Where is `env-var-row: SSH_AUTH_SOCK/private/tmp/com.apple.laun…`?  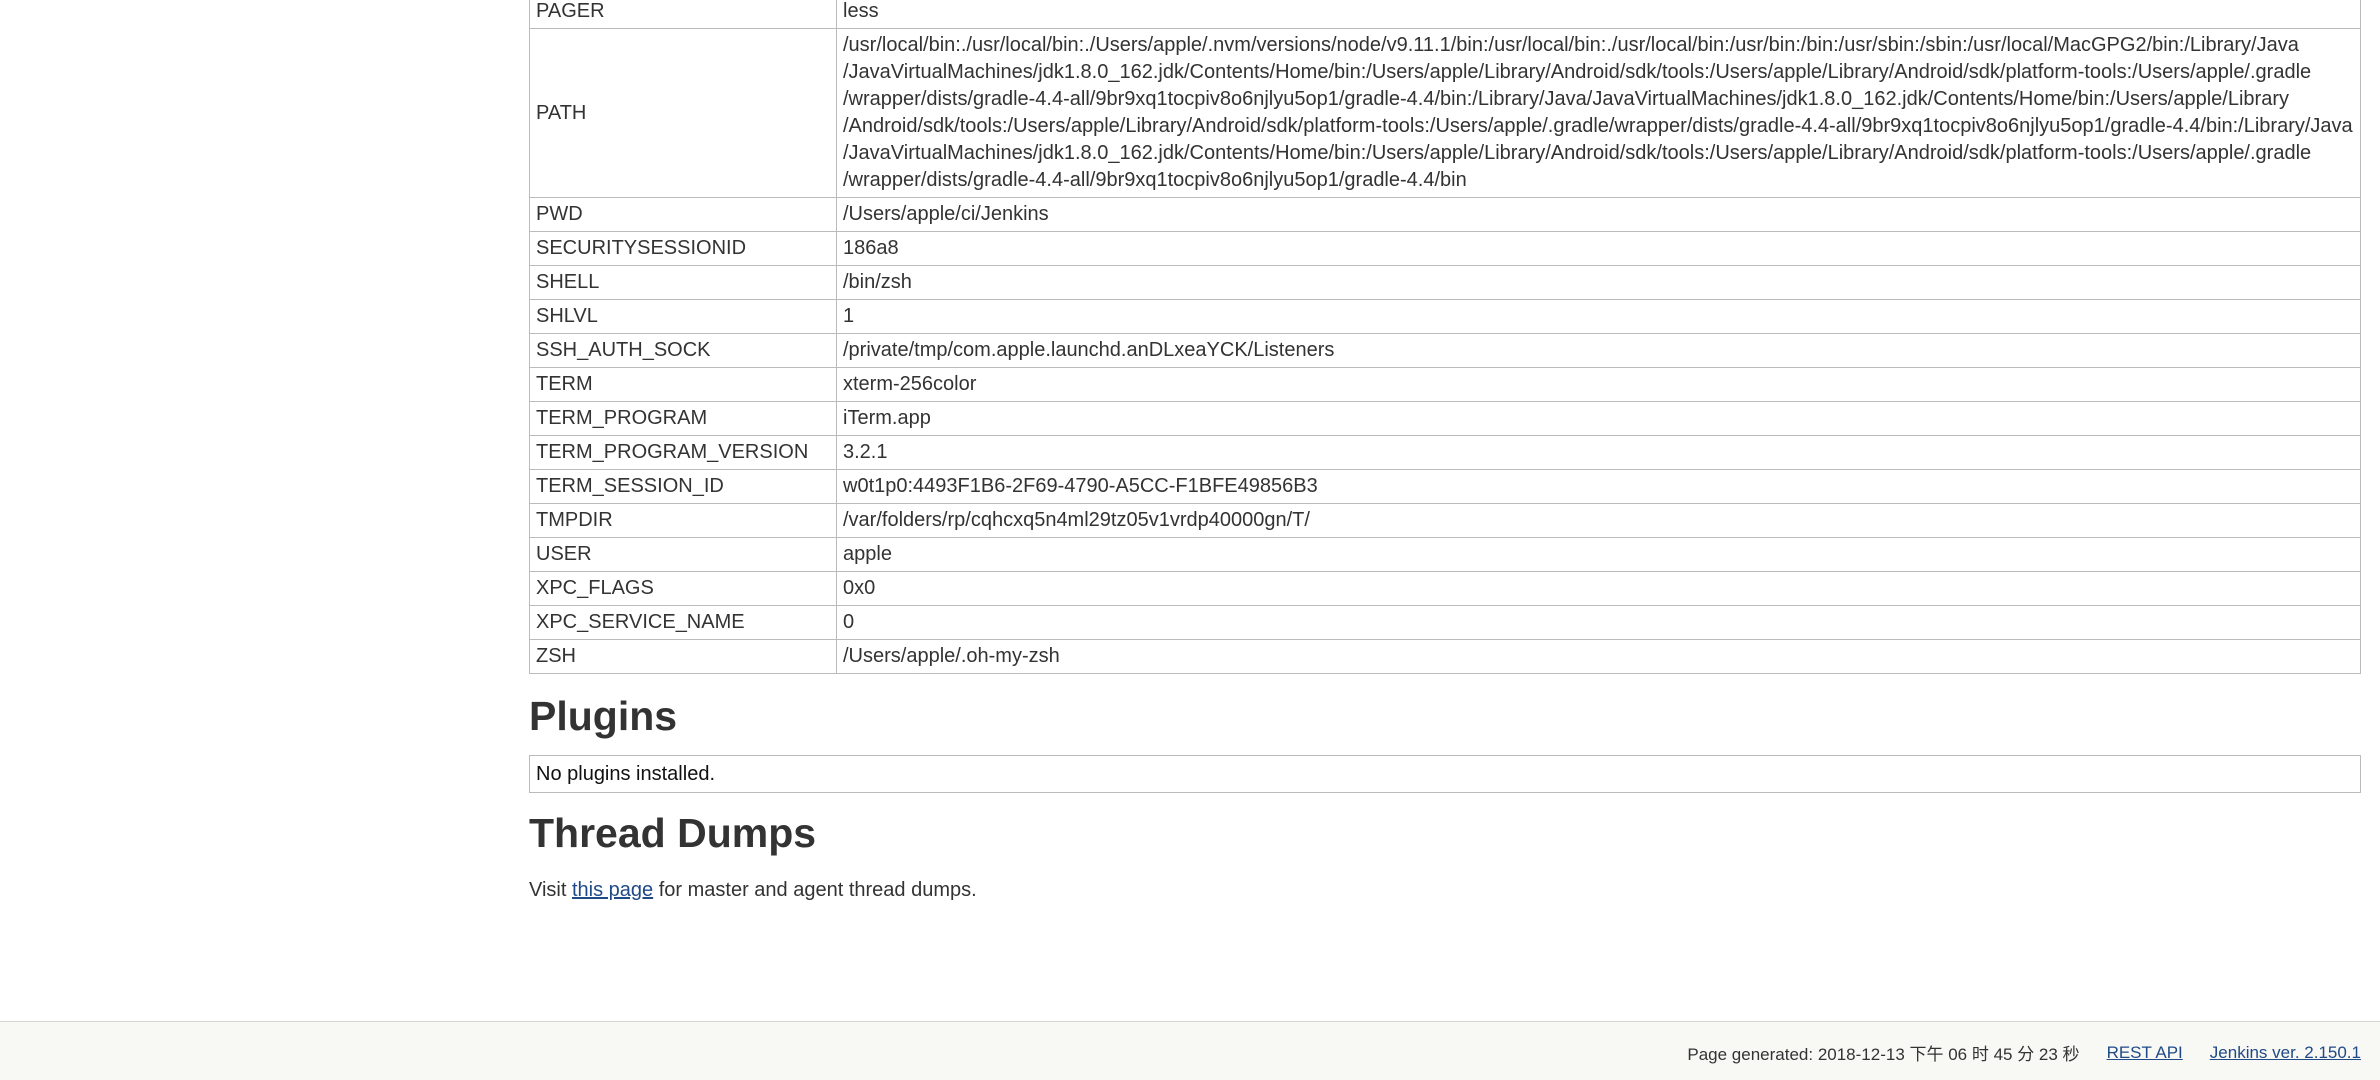
env-var-row: SSH_AUTH_SOCK/private/tmp/com.apple.laun… is located at coordinates (1445, 350).